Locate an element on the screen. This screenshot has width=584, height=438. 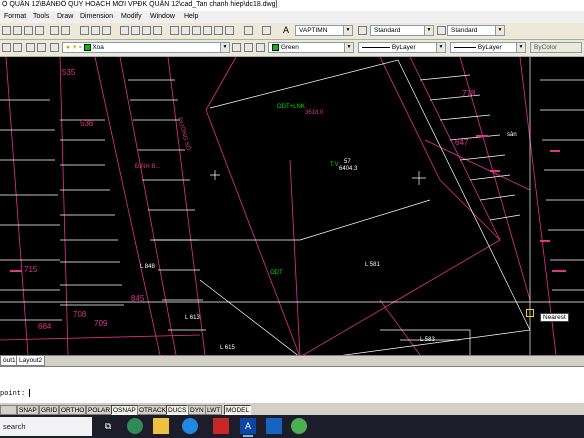
layout-tabs: ȯut1 Layout2 is located at coordinates (292, 360).